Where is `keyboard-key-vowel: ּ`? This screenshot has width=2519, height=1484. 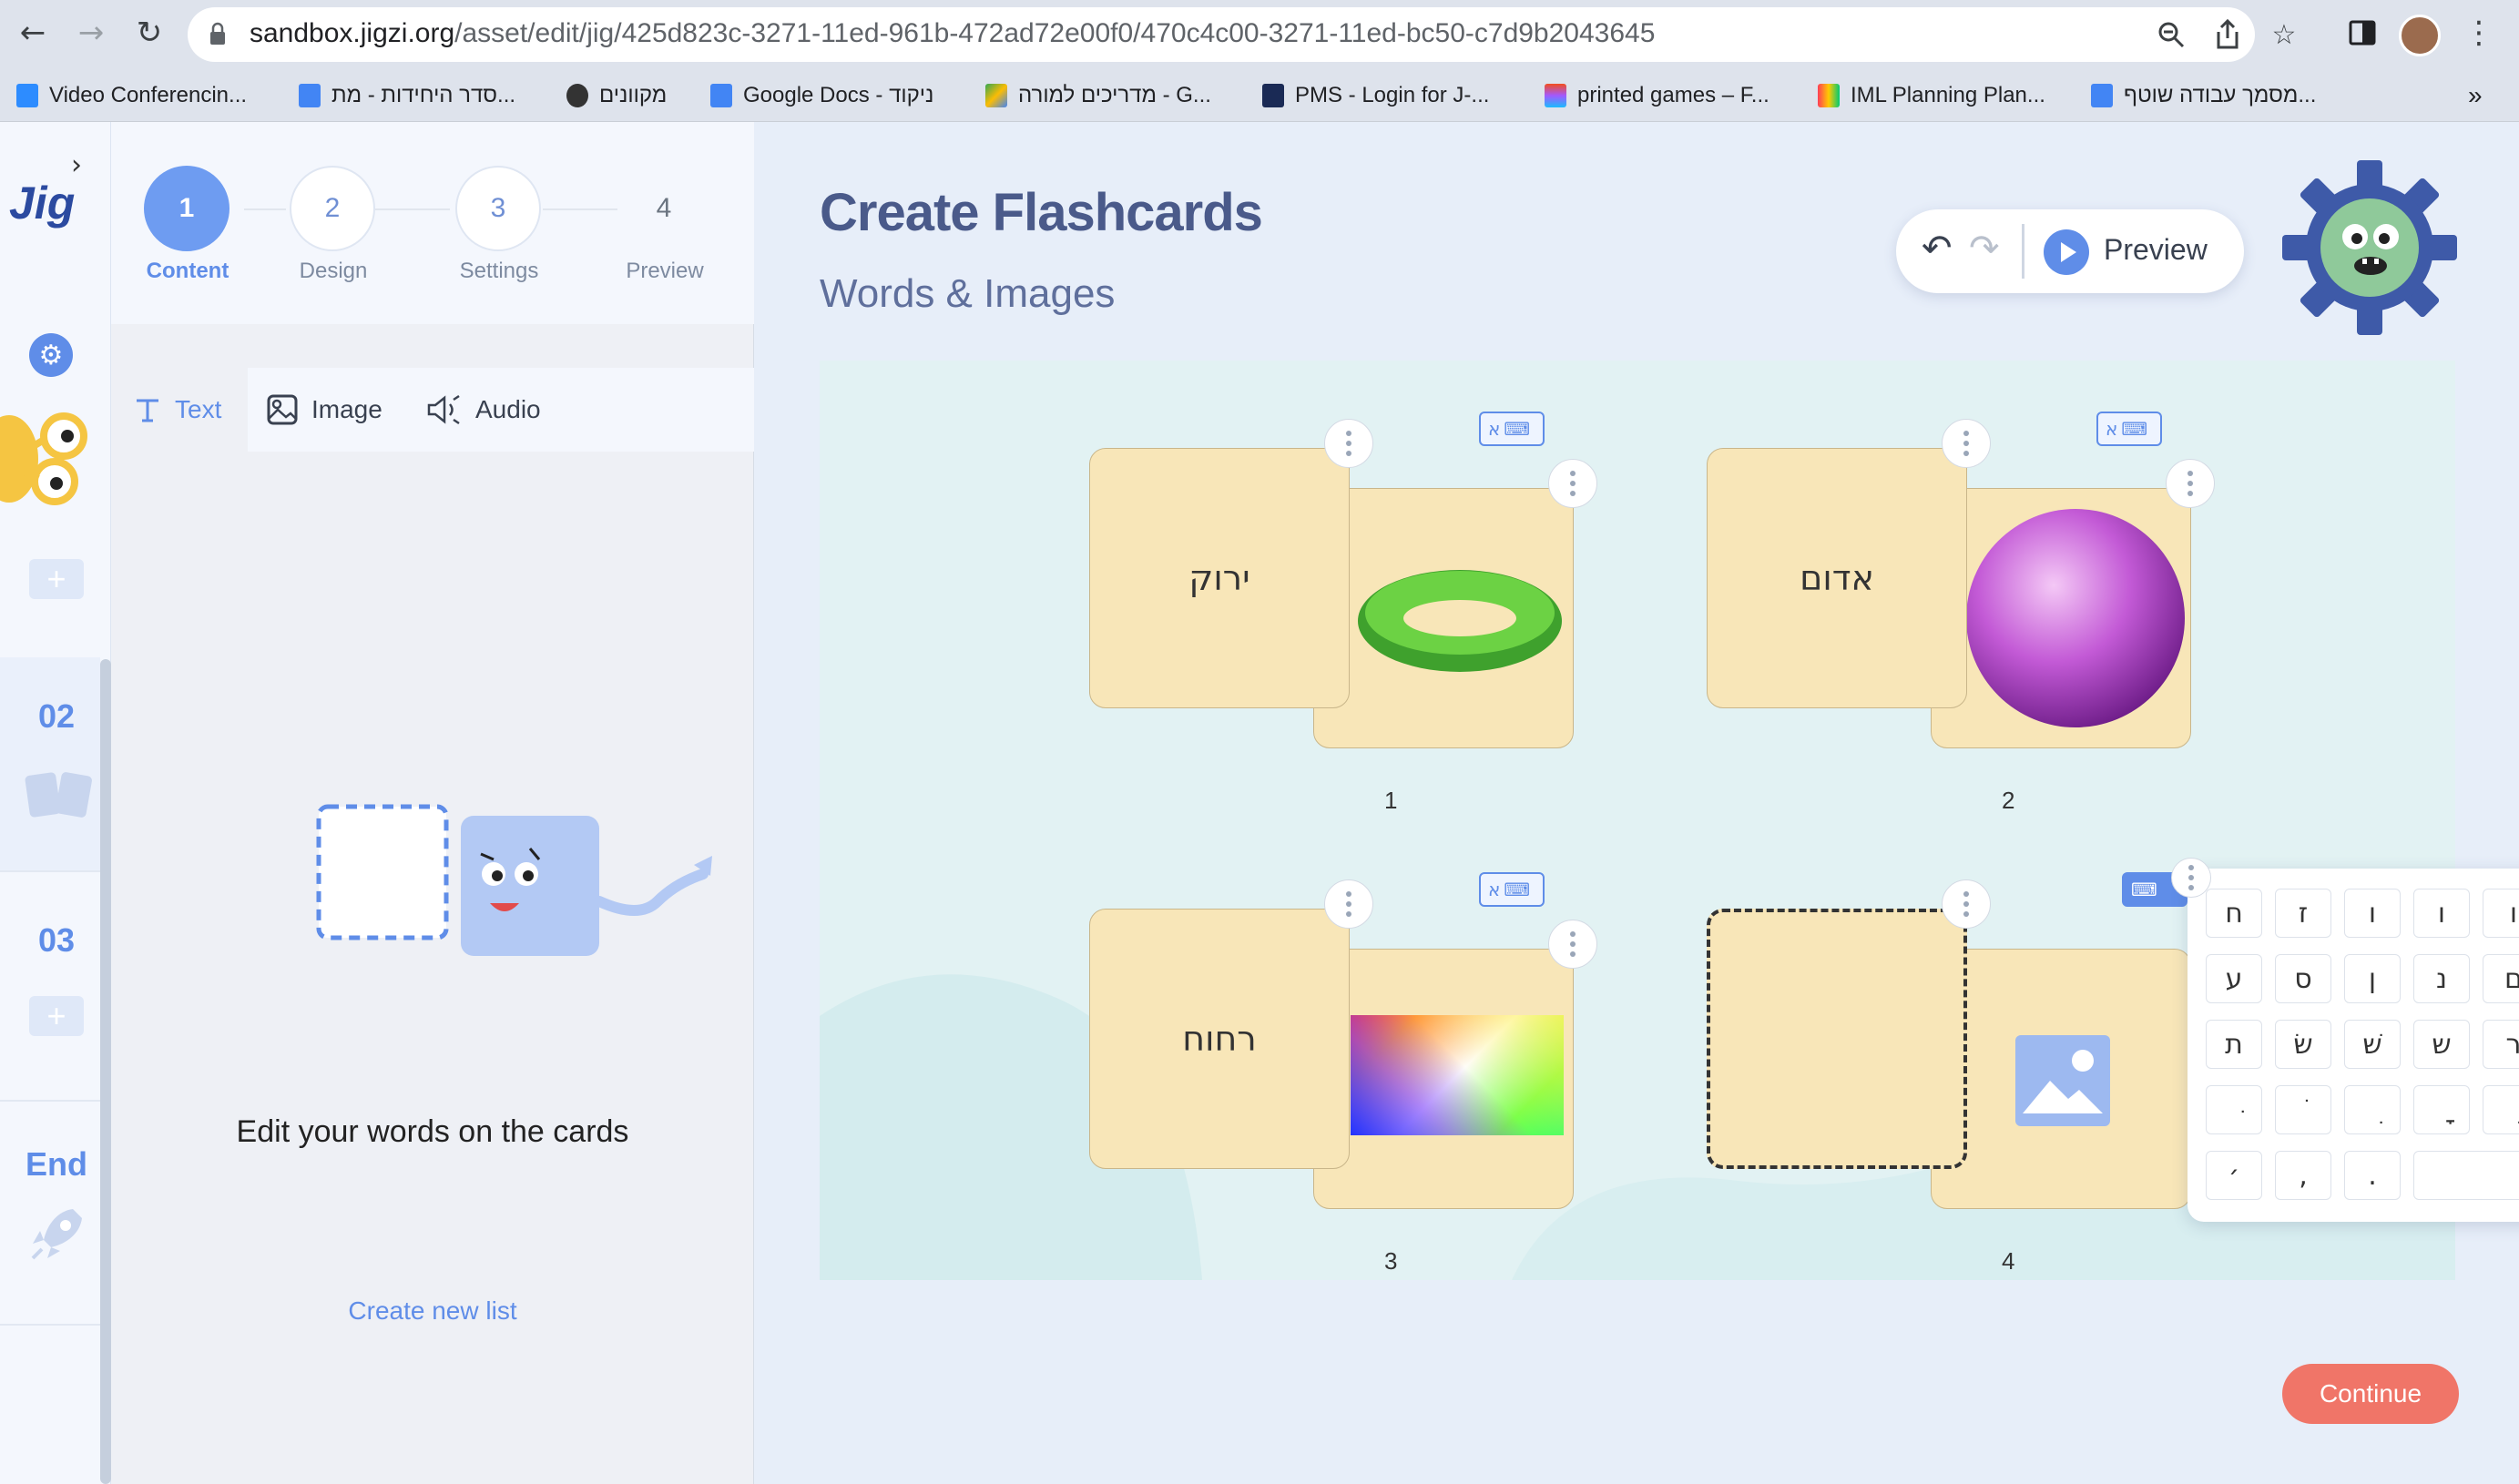 keyboard-key-vowel: ּ is located at coordinates (2234, 1109).